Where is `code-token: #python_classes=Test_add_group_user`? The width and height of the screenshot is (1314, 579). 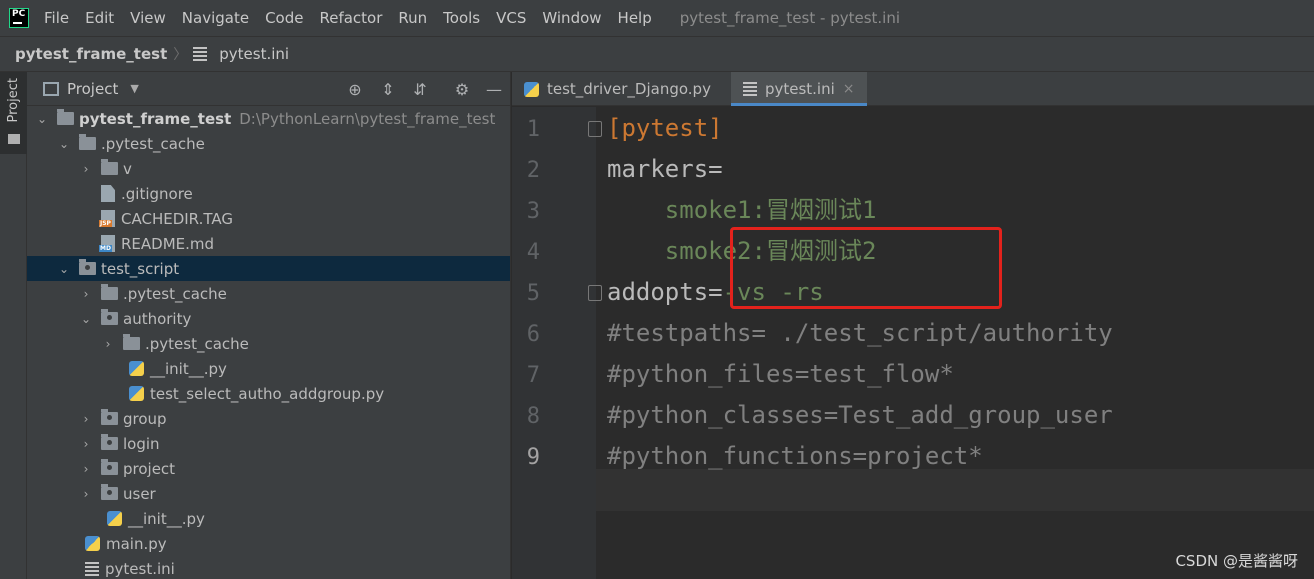
code-token: #python_classes=Test_add_group_user is located at coordinates (860, 415).